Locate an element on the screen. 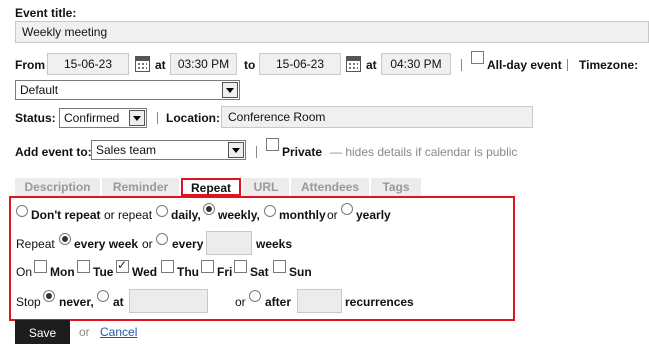 This screenshot has width=649, height=355. day-wed-checkbox is located at coordinates (122, 265).